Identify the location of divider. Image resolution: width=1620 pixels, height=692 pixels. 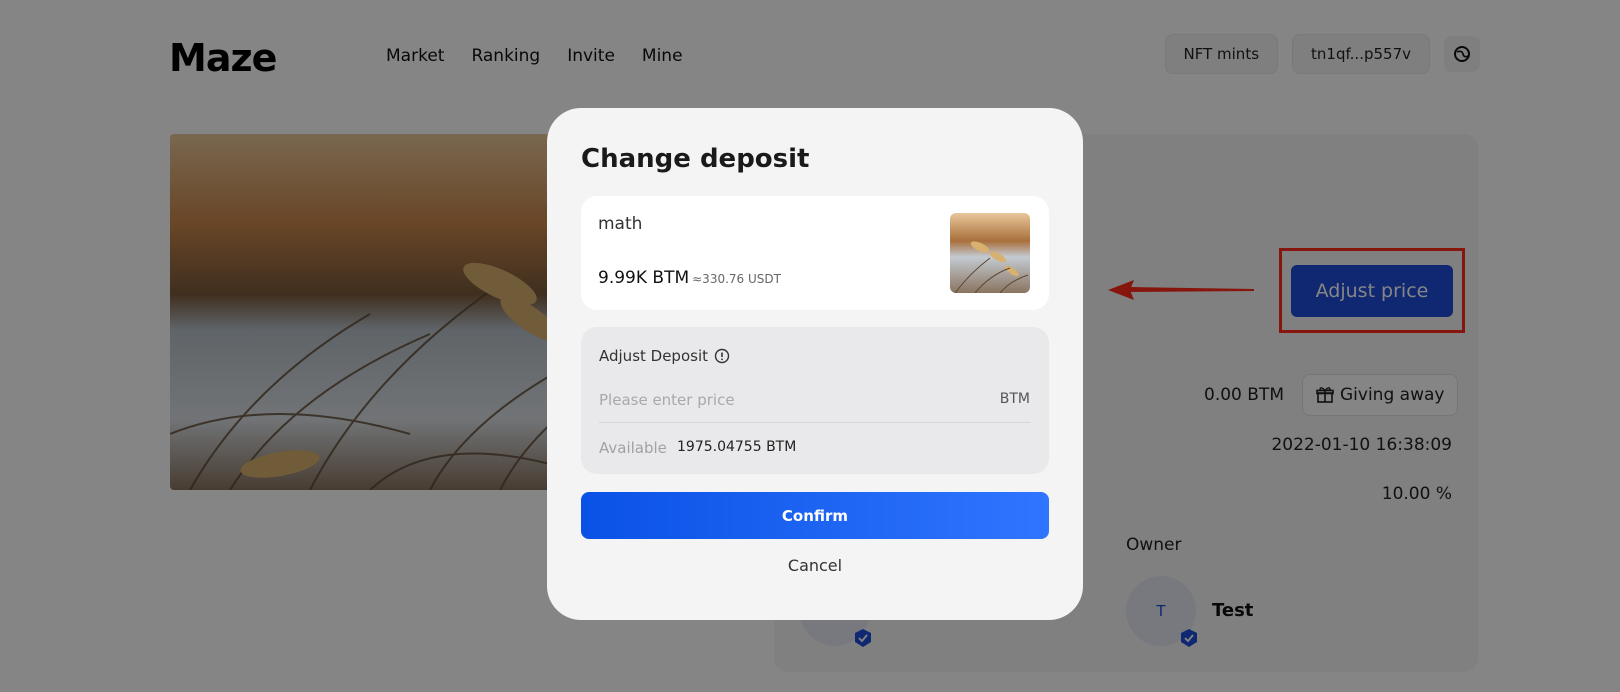
(815, 422).